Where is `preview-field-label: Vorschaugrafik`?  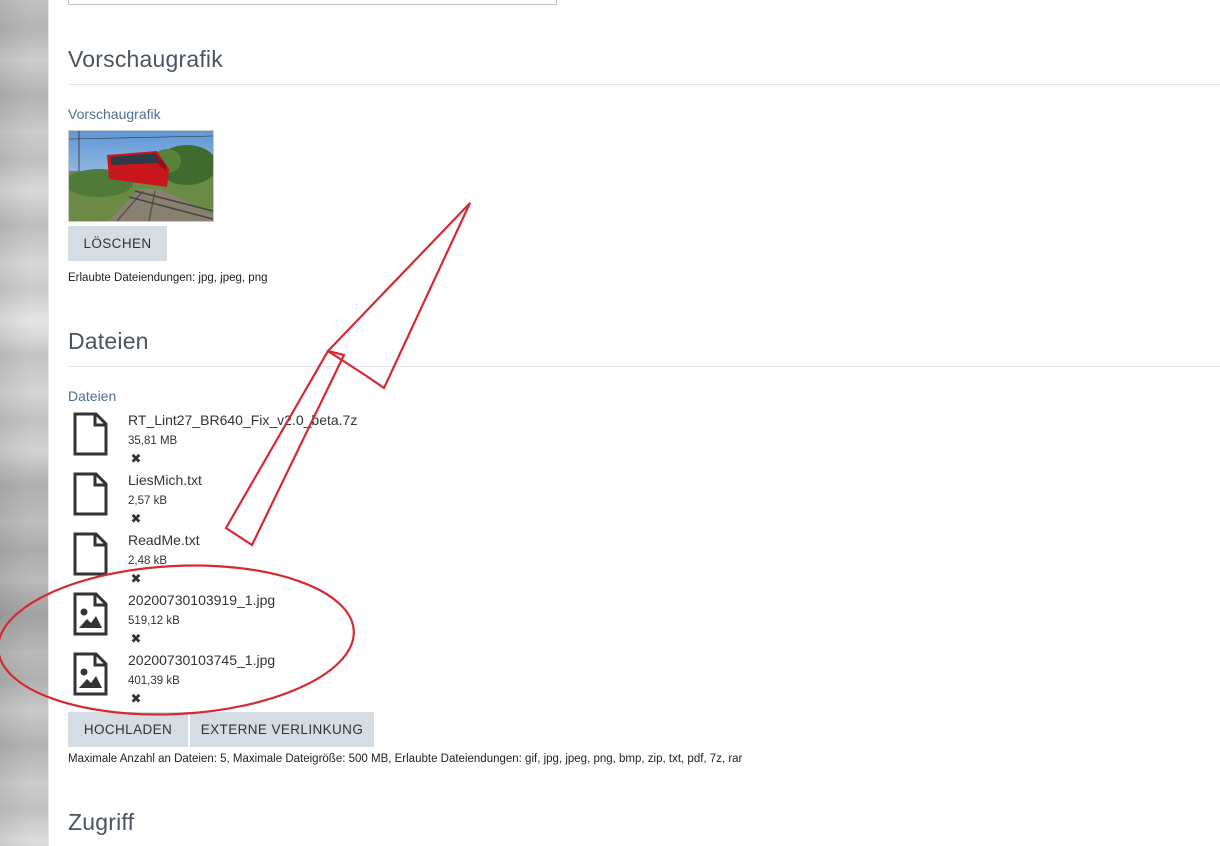
preview-field-label: Vorschaugrafik is located at coordinates (114, 114).